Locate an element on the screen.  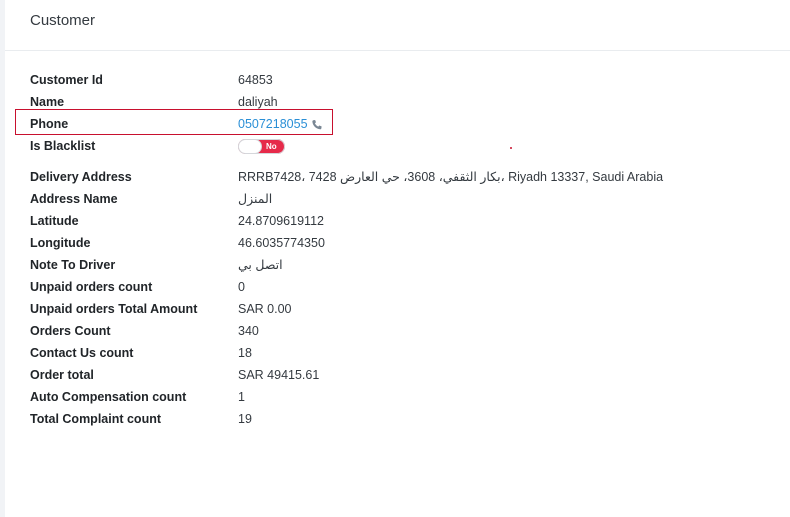
customer-id-value: 64853 is located at coordinates (255, 80).